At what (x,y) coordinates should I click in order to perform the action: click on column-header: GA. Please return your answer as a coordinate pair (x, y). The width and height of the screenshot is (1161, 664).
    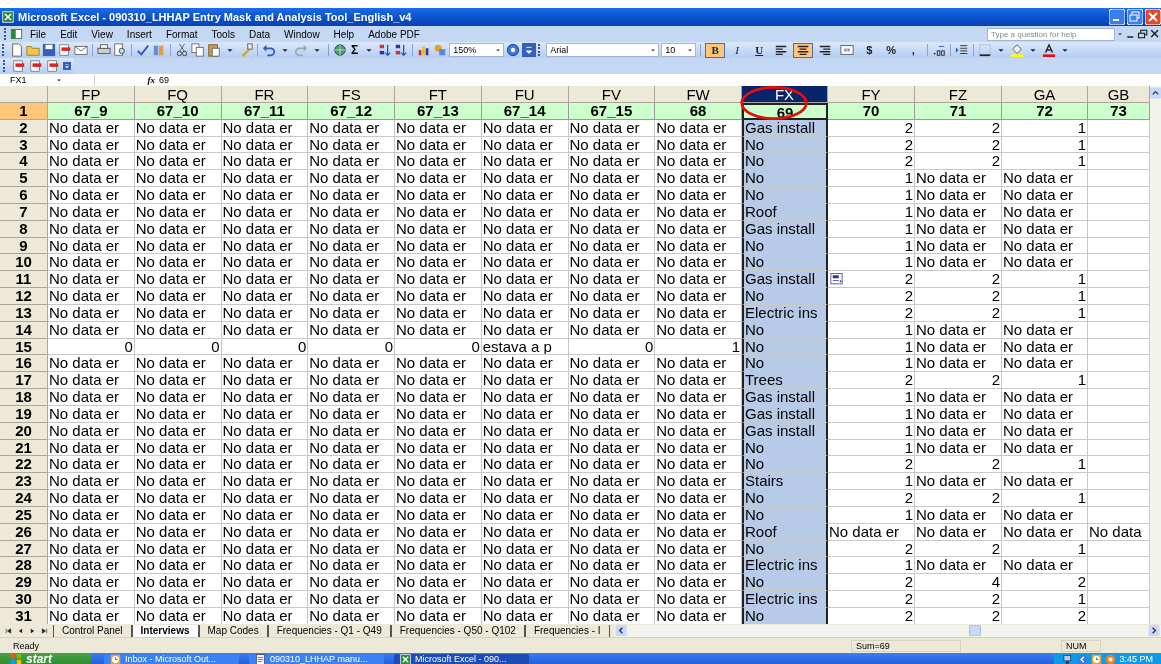
    Looking at the image, I should click on (1045, 94).